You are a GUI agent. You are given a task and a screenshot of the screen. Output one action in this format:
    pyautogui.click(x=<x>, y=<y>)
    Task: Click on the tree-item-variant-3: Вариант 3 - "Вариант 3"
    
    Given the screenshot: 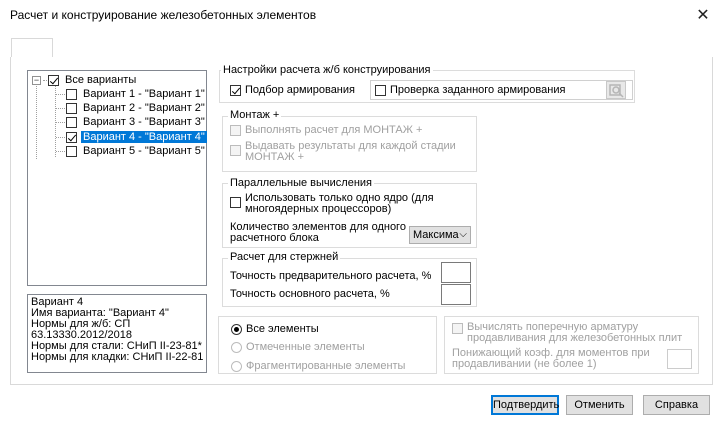 What is the action you would take?
    pyautogui.click(x=136, y=122)
    